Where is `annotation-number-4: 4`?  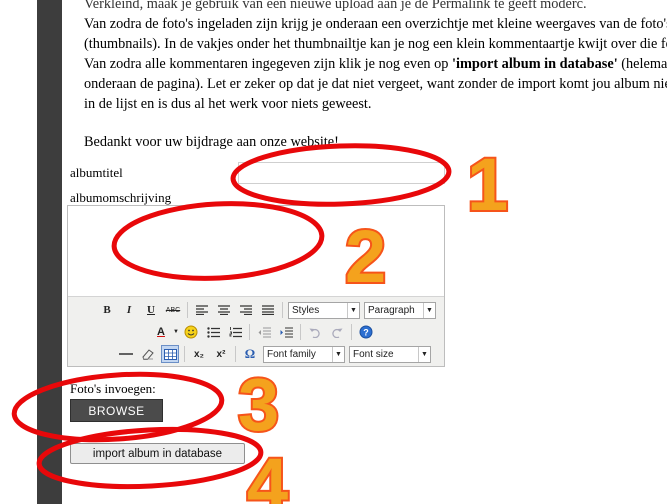 annotation-number-4: 4 is located at coordinates (267, 473).